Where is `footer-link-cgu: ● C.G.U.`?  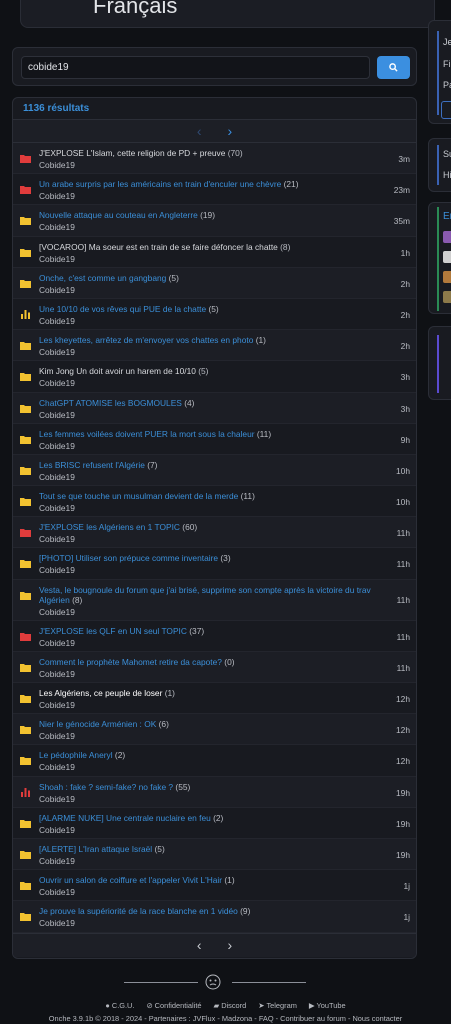 footer-link-cgu: ● C.G.U. is located at coordinates (119, 1005).